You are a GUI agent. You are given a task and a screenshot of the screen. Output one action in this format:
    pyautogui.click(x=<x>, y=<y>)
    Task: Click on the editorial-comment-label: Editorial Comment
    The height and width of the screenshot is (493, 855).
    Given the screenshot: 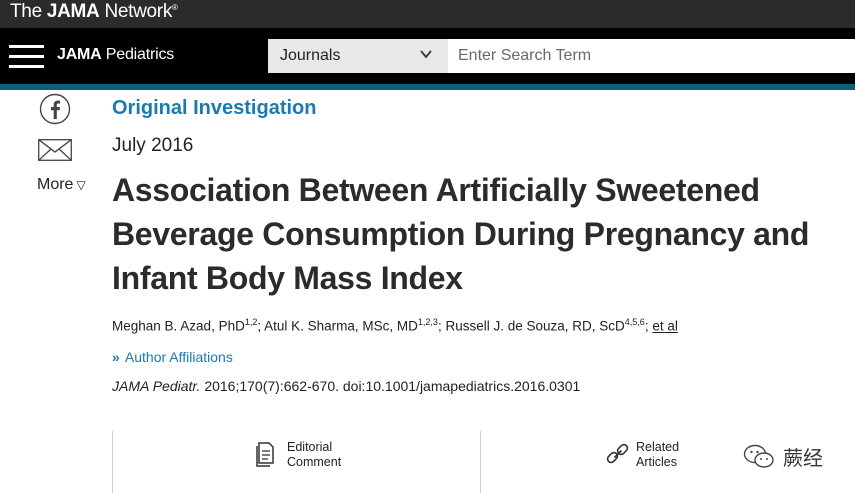 What is the action you would take?
    pyautogui.click(x=314, y=455)
    